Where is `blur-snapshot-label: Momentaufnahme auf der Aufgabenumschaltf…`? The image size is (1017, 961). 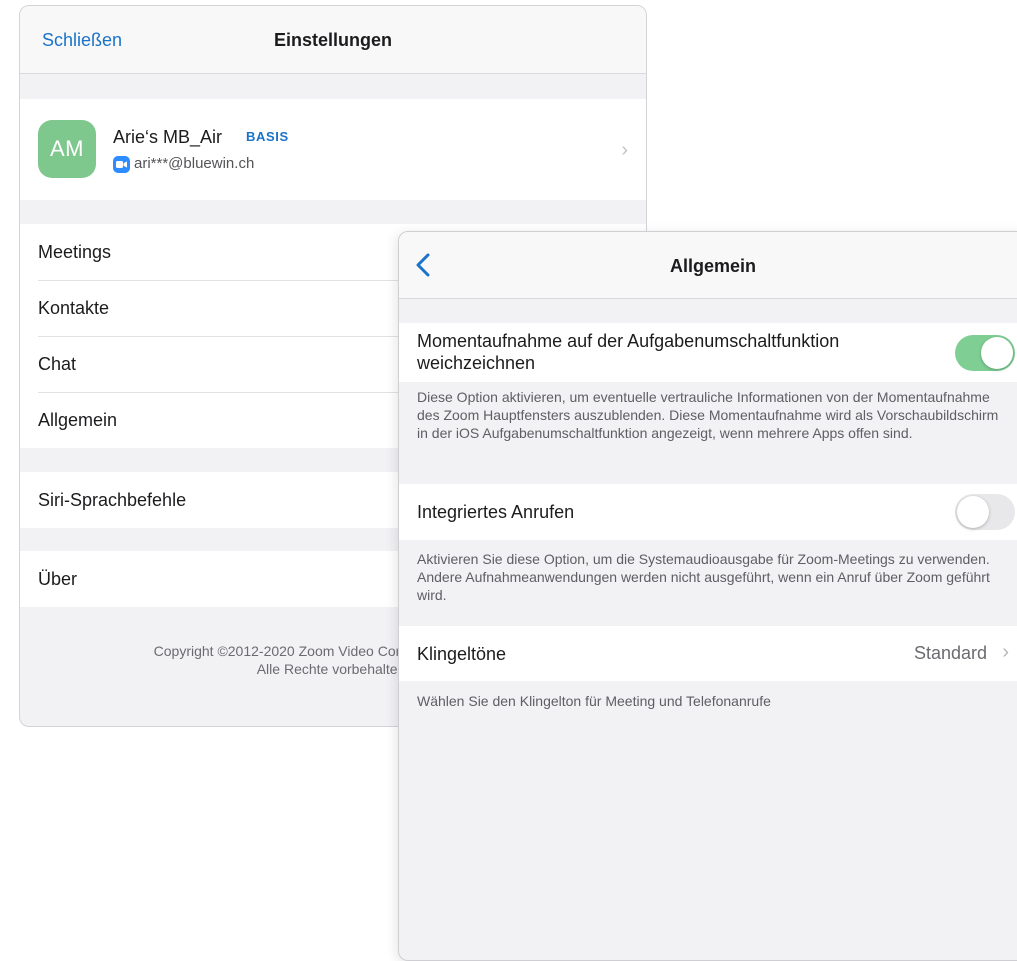 blur-snapshot-label: Momentaufnahme auf der Aufgabenumschaltf… is located at coordinates (628, 352).